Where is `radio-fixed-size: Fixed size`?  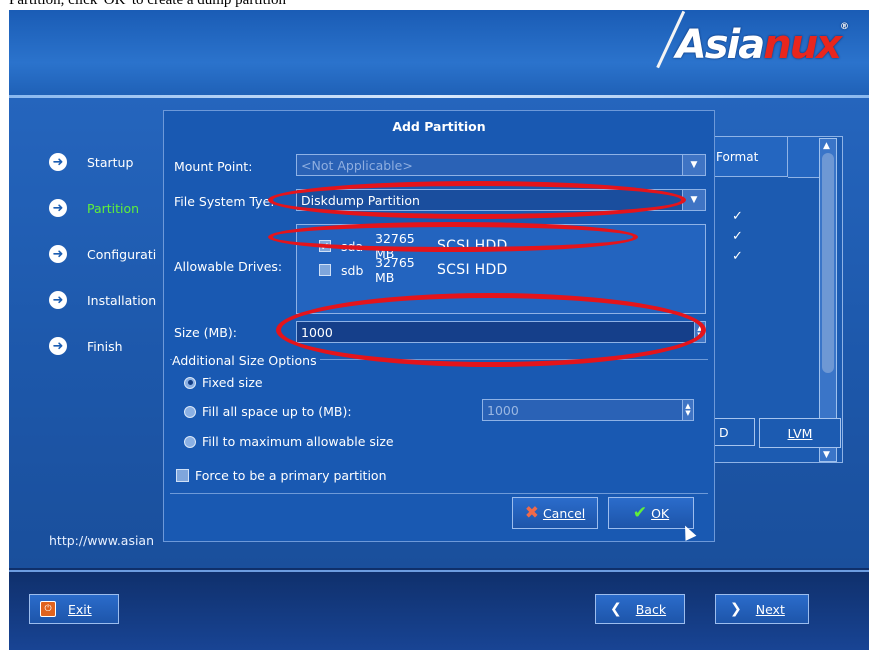 radio-fixed-size: Fixed size is located at coordinates (223, 382).